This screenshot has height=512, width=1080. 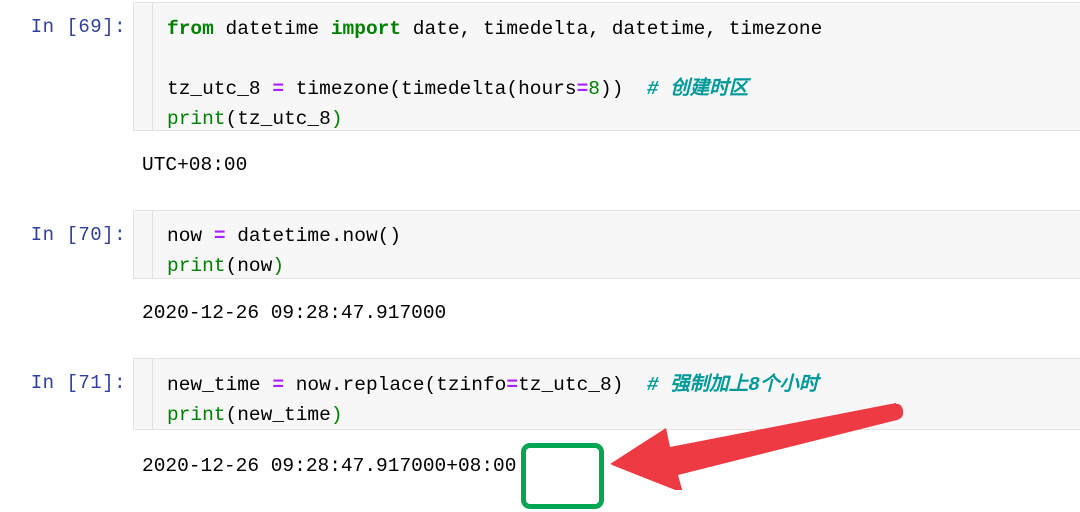 What do you see at coordinates (606, 244) in the screenshot?
I see `code-input-area-70: now = datetime.now() print(now)` at bounding box center [606, 244].